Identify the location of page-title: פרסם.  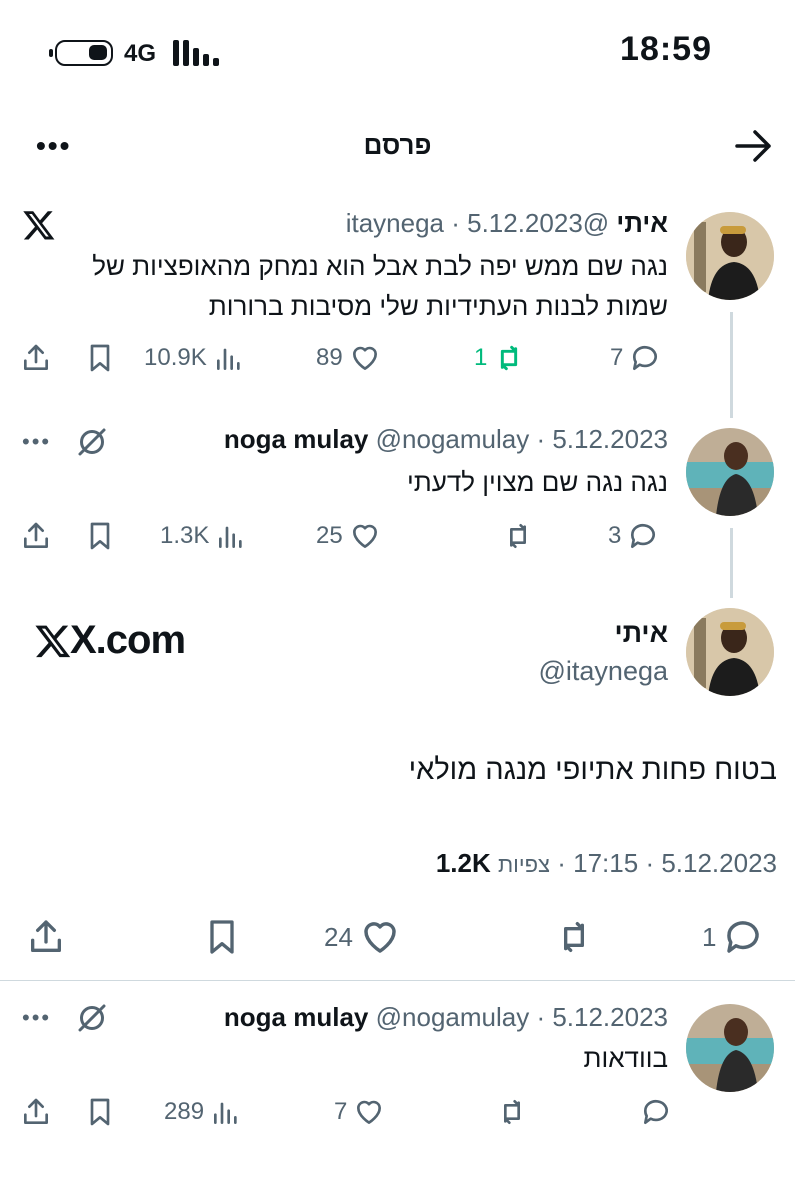
(397, 145).